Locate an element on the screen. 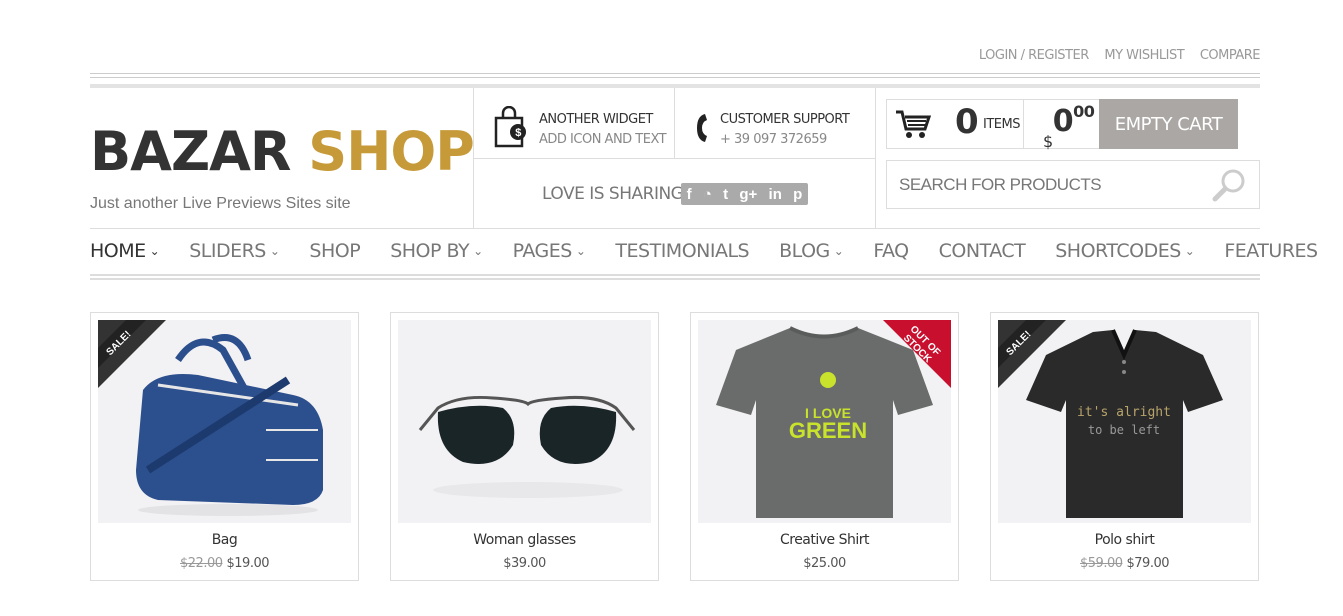 This screenshot has height=616, width=1343. cart-currency: $ is located at coordinates (1048, 141).